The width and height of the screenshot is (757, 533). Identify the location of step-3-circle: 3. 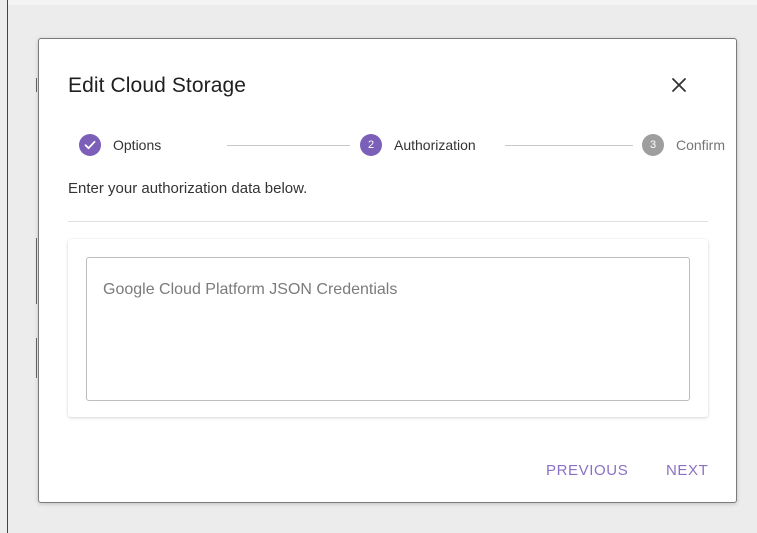
(653, 145).